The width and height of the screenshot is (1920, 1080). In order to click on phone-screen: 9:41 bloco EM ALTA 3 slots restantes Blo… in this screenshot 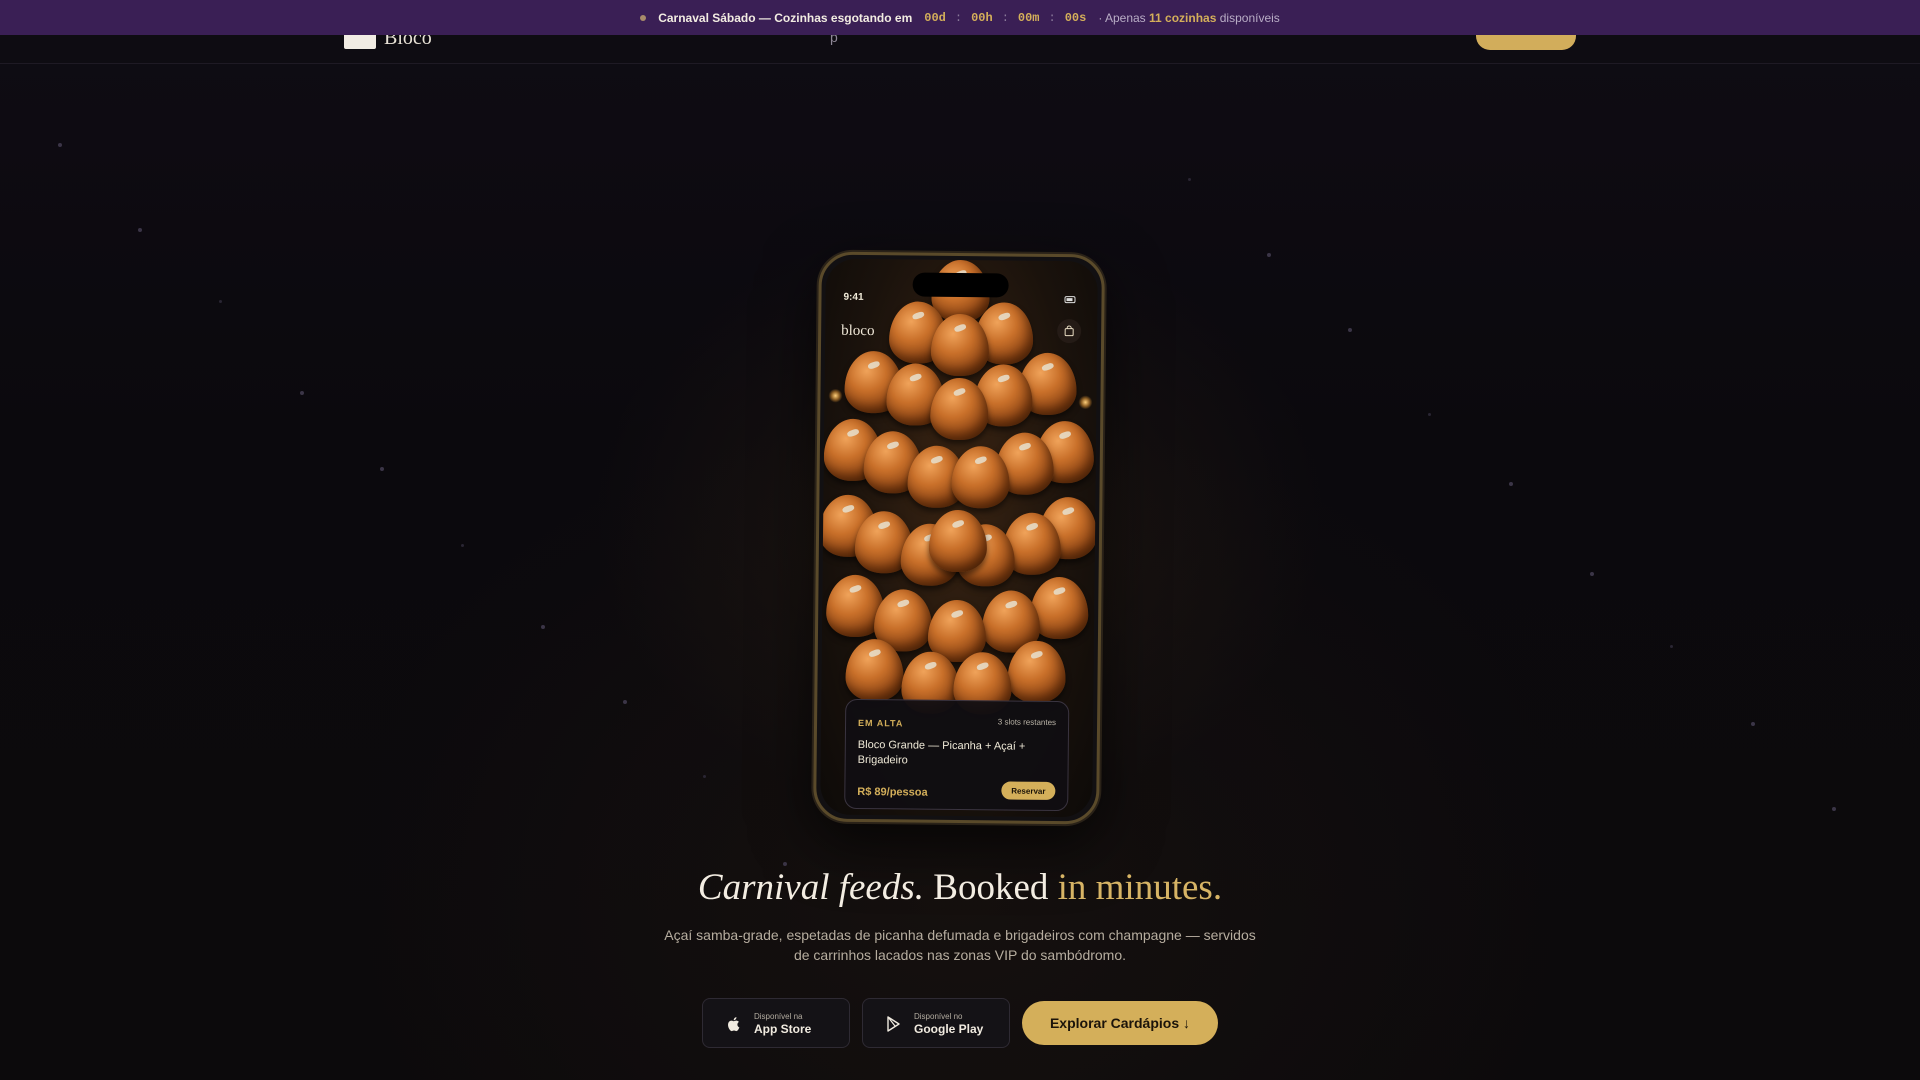, I will do `click(959, 538)`.